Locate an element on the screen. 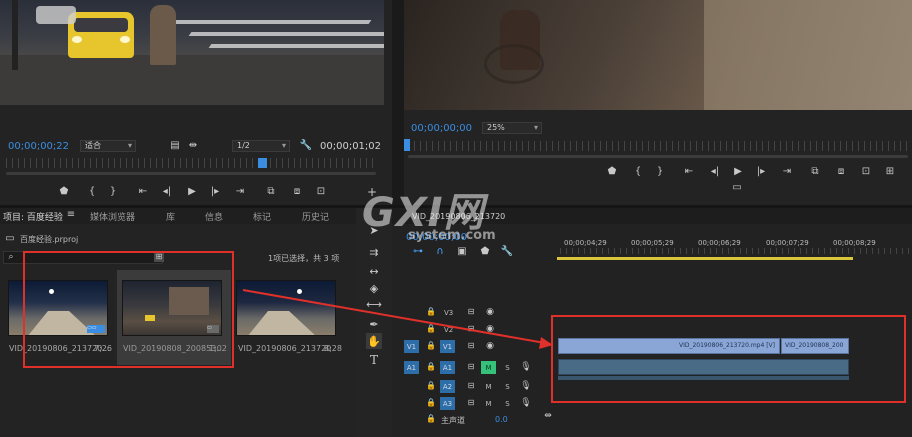 The width and height of the screenshot is (912, 437). program-go-to-in-icon: ⇤ is located at coordinates (689, 172).